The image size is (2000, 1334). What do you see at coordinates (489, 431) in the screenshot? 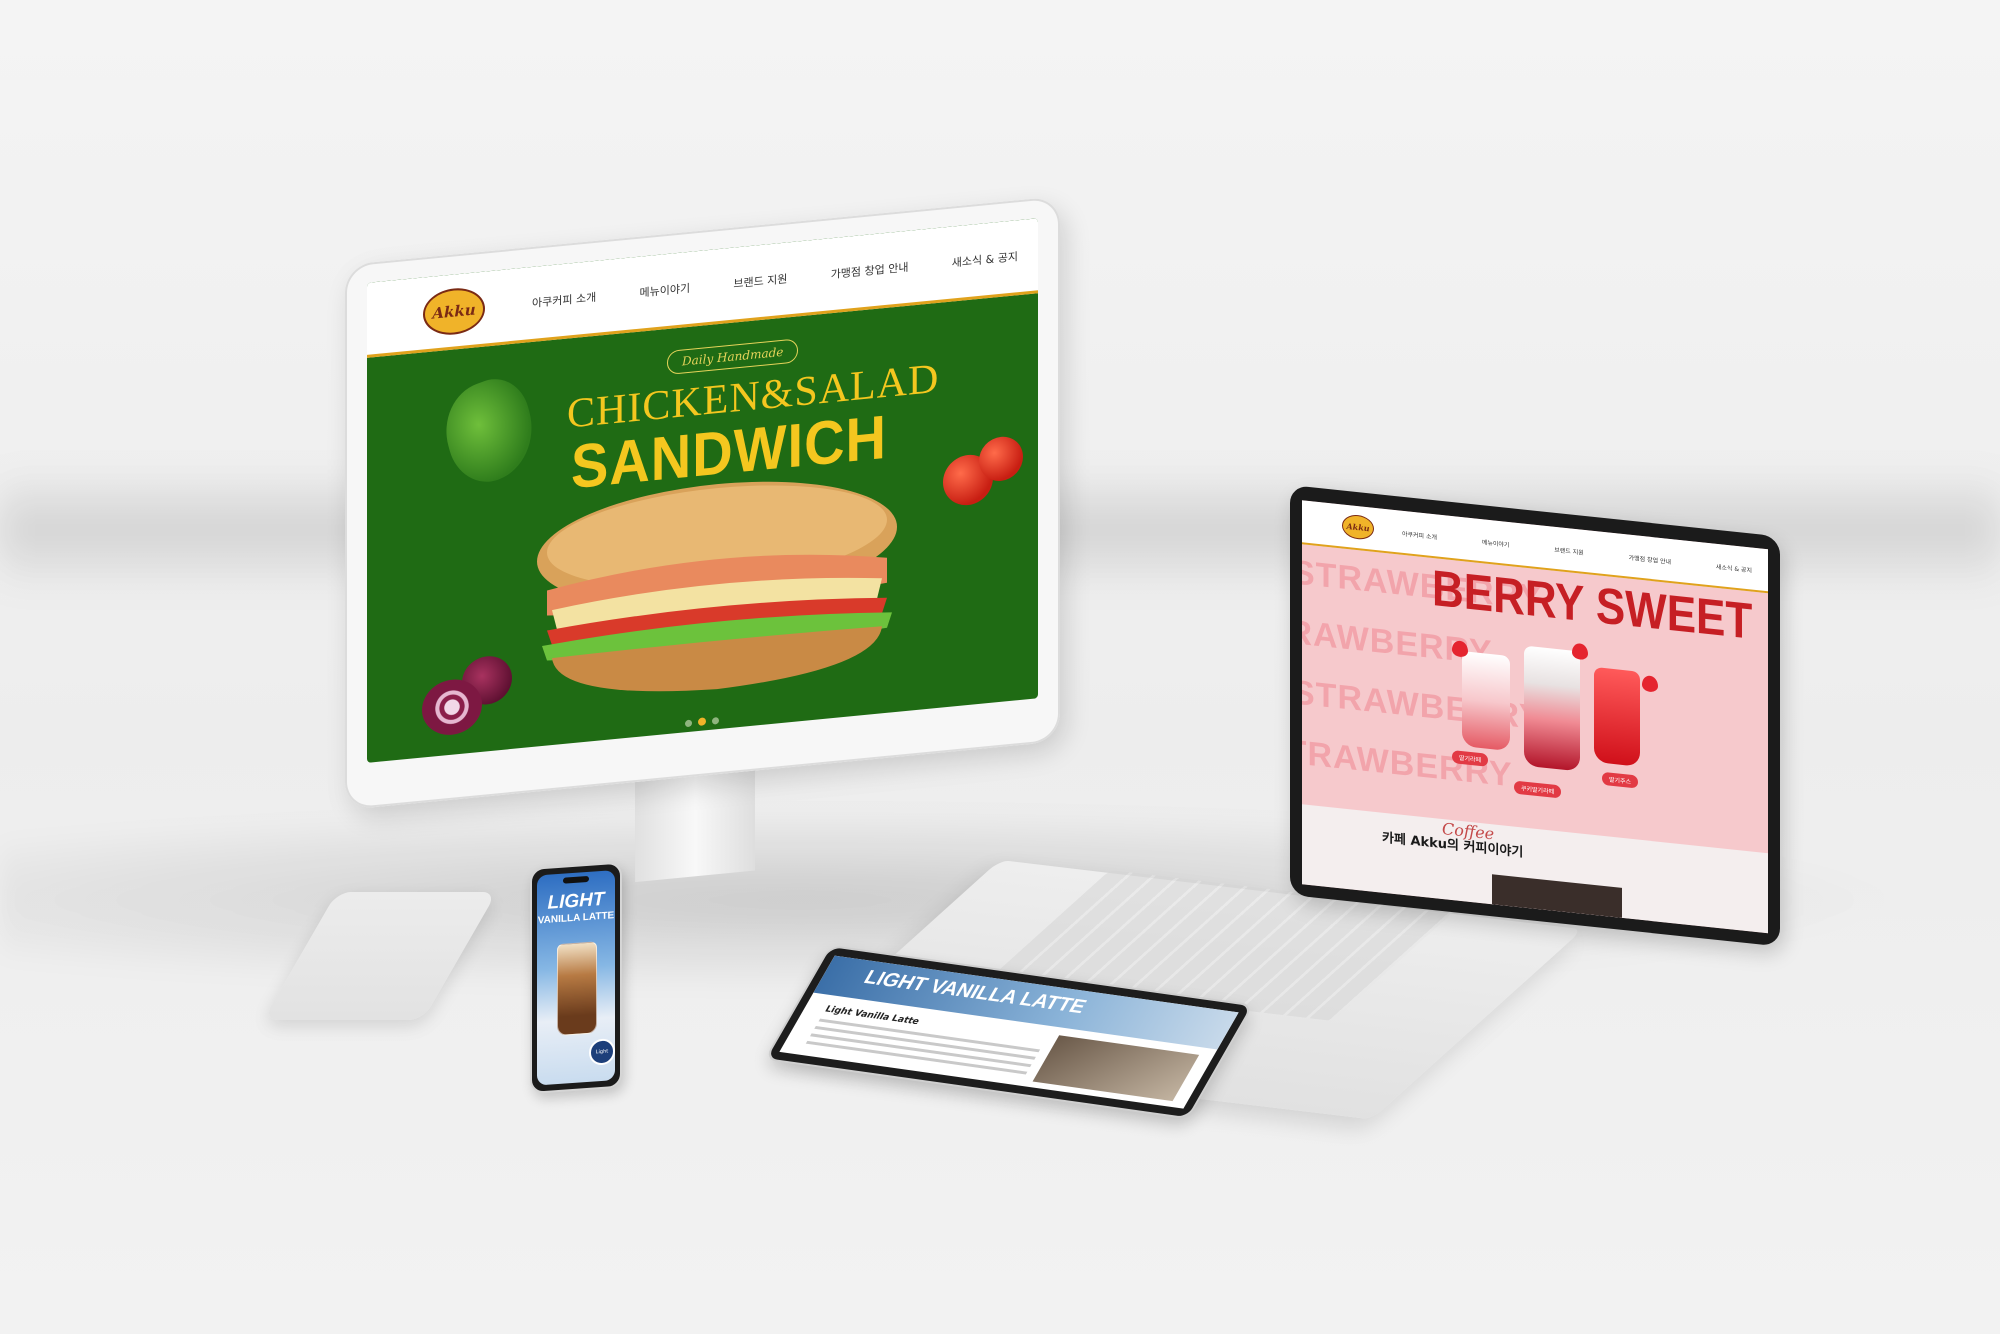
I see `lettuce-image` at bounding box center [489, 431].